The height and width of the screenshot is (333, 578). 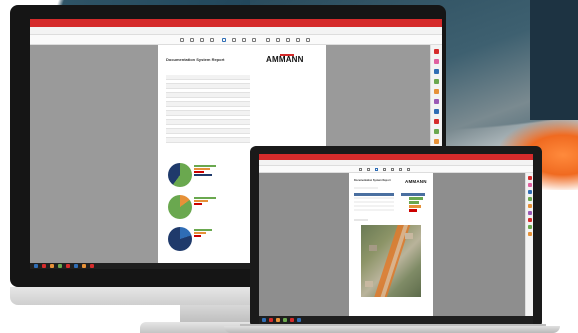 What do you see at coordinates (366, 188) in the screenshot?
I see `laptop-section-header` at bounding box center [366, 188].